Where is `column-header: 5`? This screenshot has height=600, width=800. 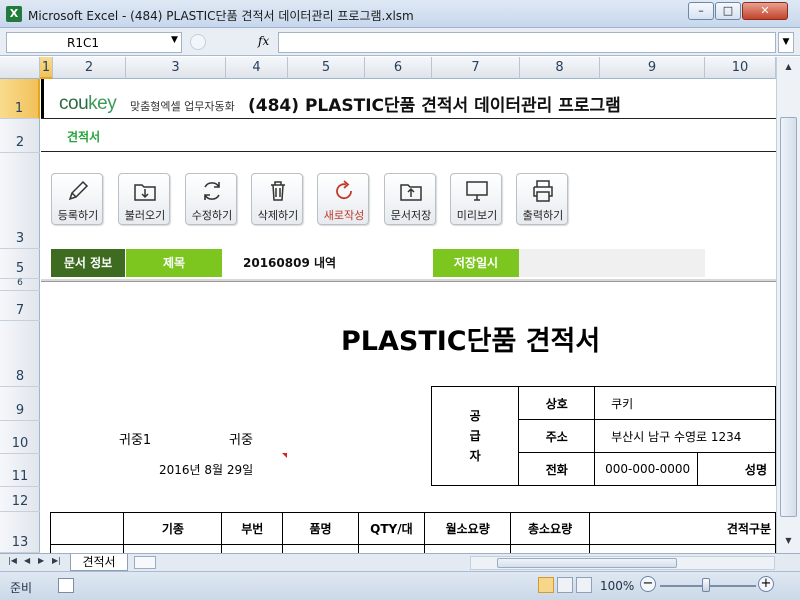 column-header: 5 is located at coordinates (326, 68).